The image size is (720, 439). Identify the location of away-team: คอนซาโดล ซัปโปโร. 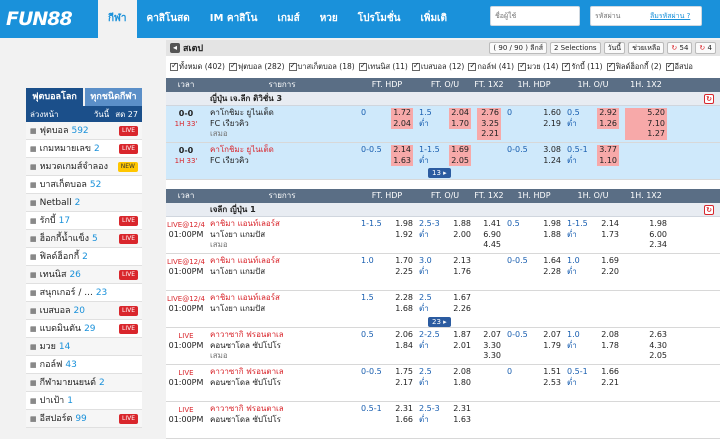
(282, 346).